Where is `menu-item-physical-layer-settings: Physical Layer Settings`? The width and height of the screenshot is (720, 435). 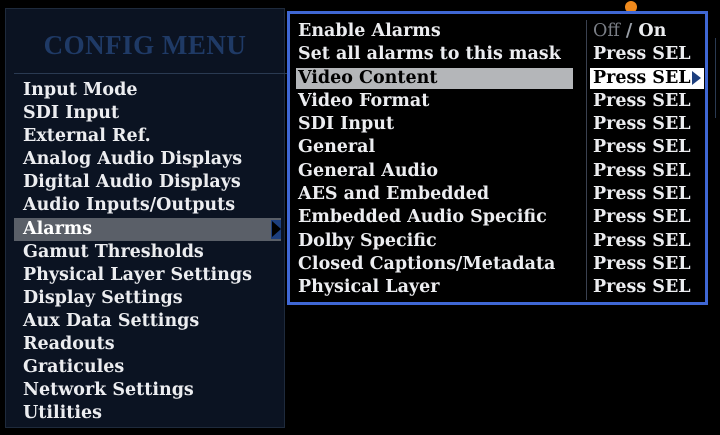 menu-item-physical-layer-settings: Physical Layer Settings is located at coordinates (152, 275).